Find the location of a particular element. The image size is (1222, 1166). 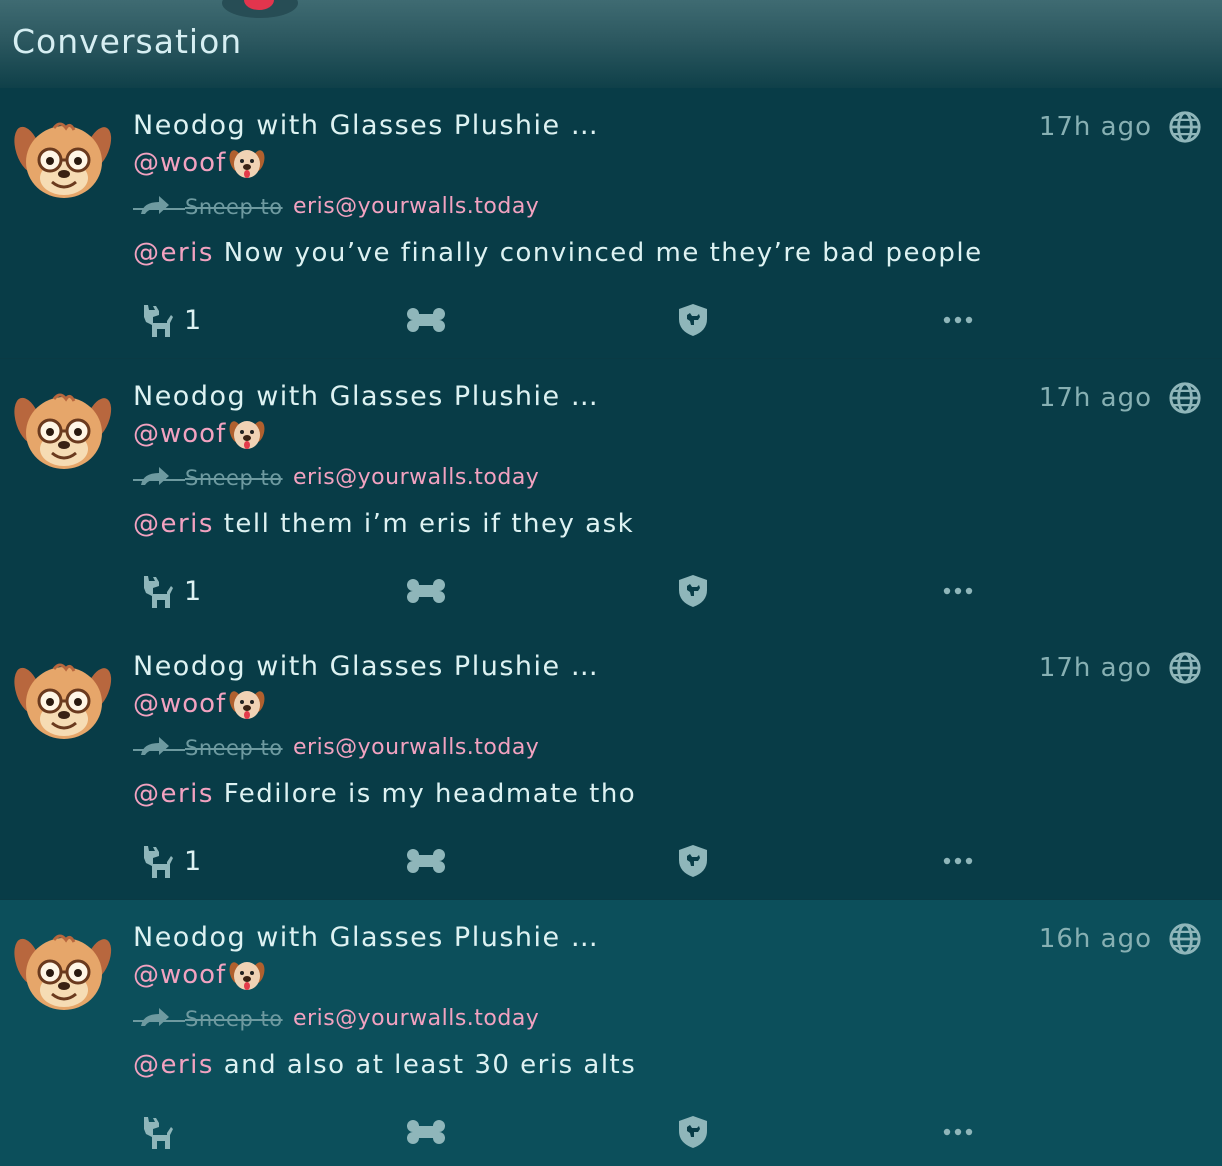

dog-favourite-button is located at coordinates (161, 1132).